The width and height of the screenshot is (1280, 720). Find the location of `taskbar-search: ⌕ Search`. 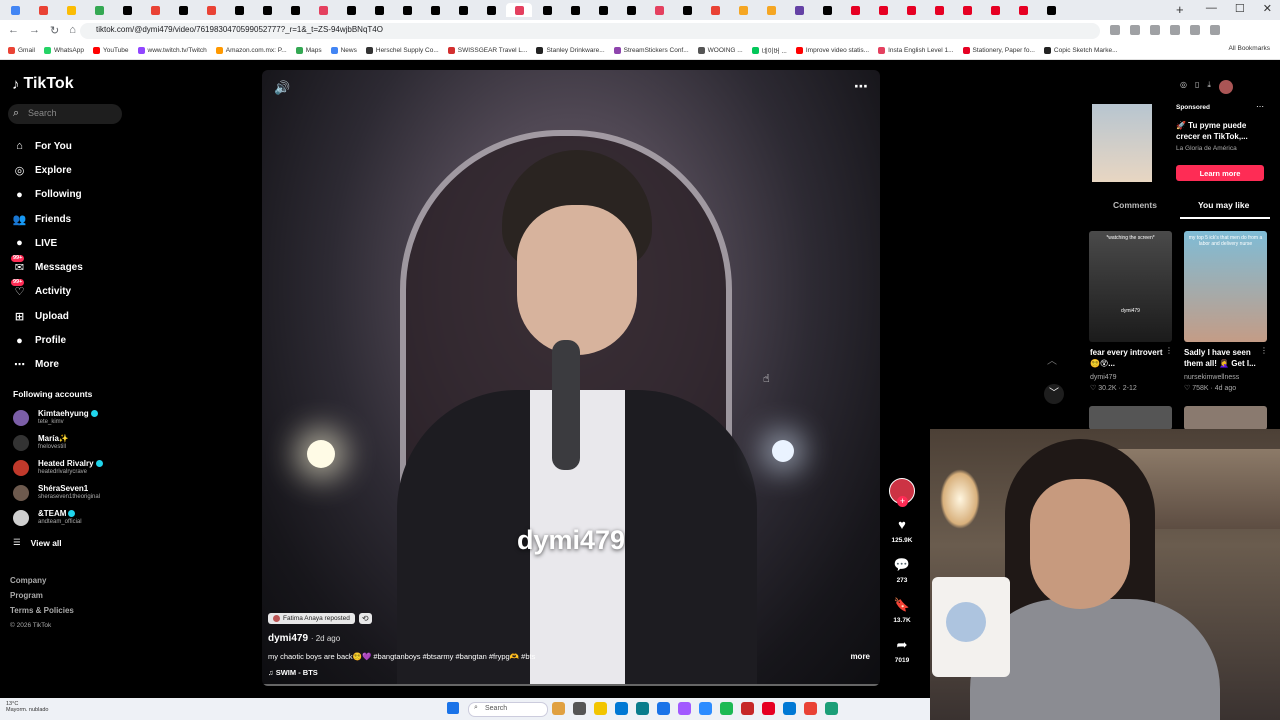

taskbar-search: ⌕ Search is located at coordinates (508, 709).